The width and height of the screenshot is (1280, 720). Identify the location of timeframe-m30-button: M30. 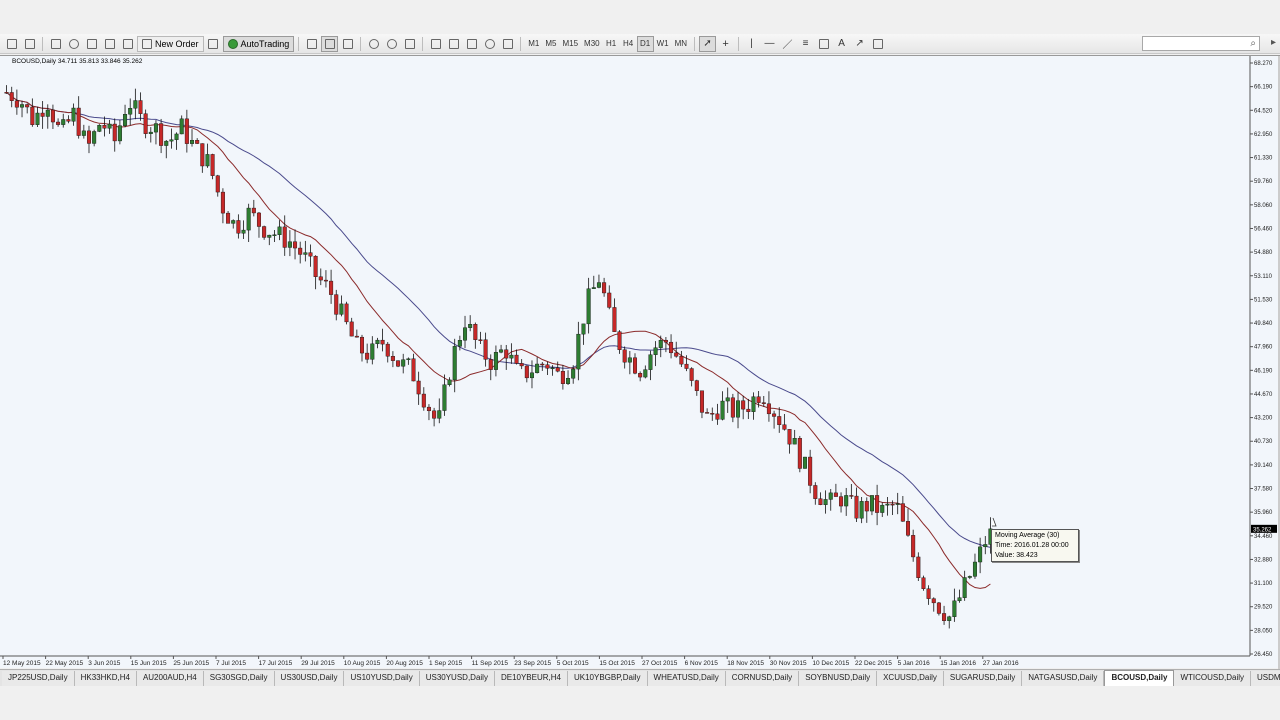
(592, 44).